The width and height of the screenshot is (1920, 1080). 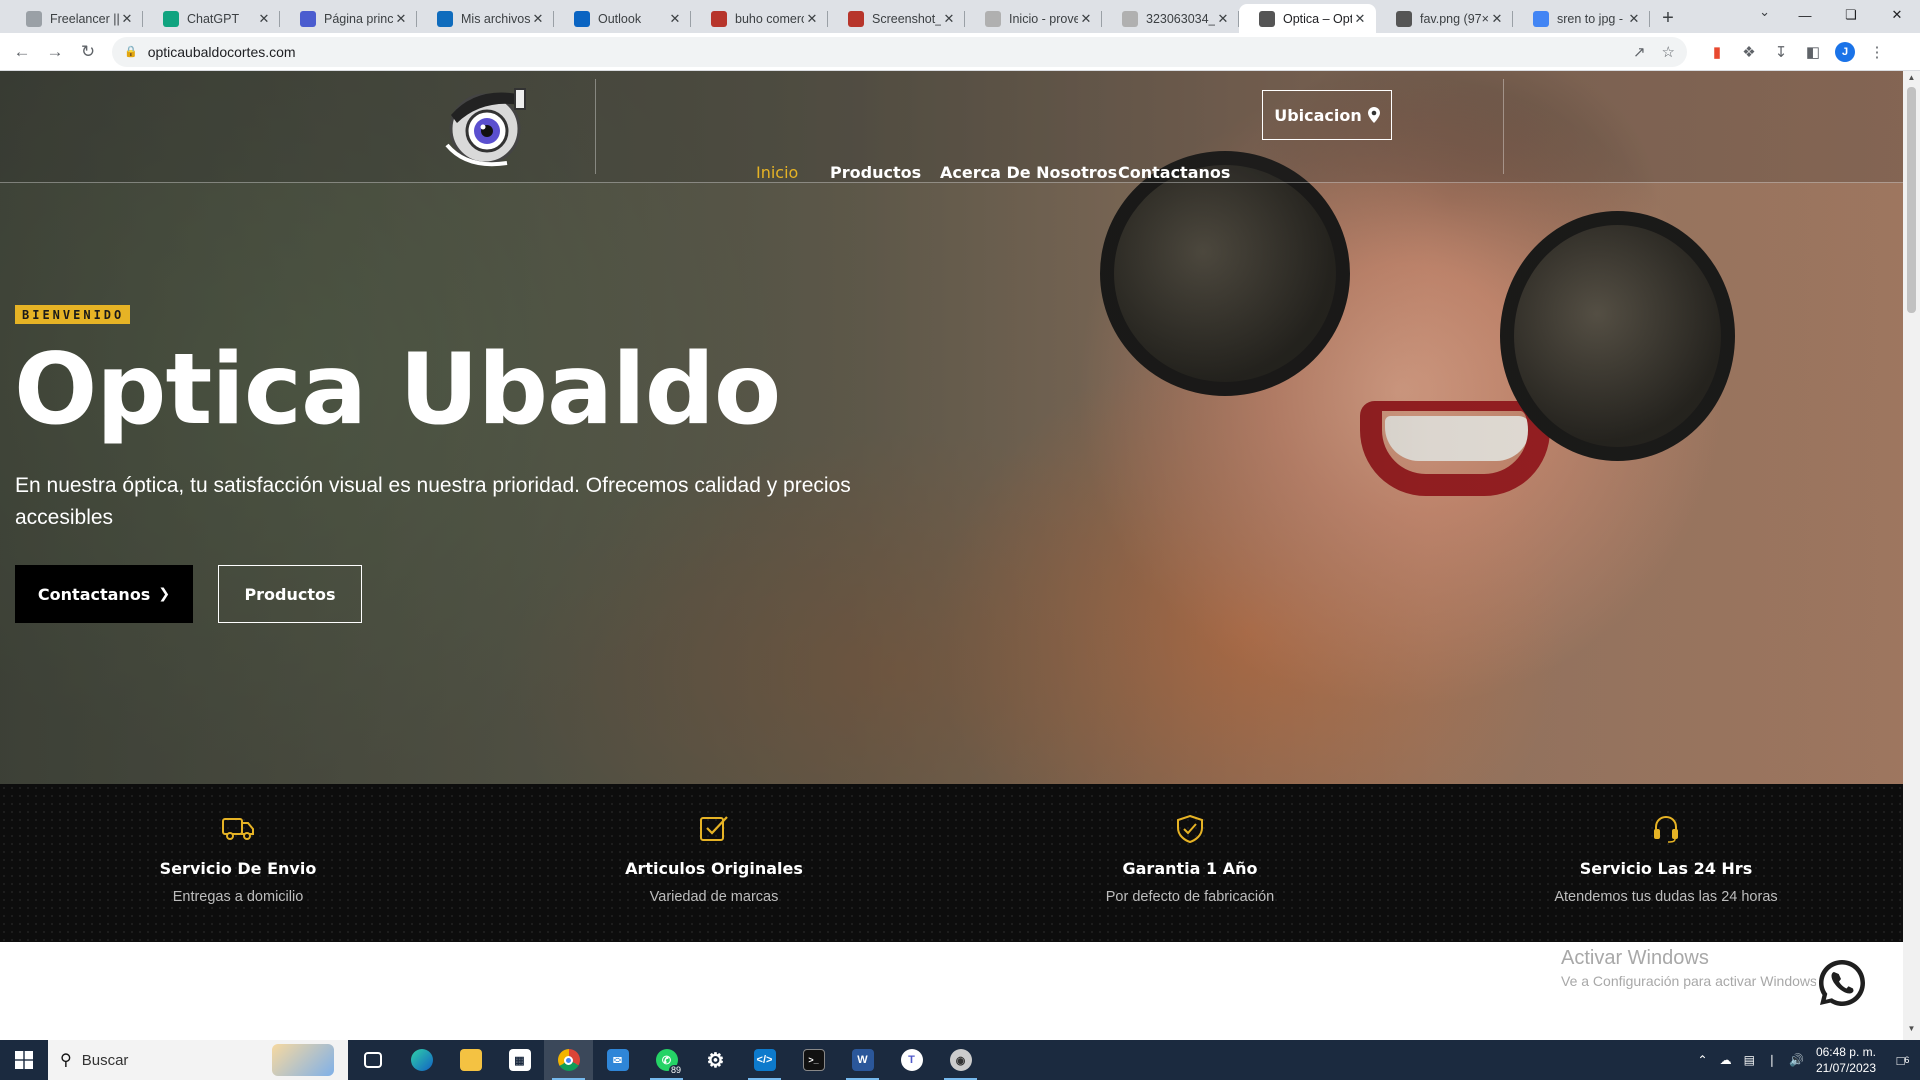 I want to click on teams-icon: T, so click(x=911, y=1060).